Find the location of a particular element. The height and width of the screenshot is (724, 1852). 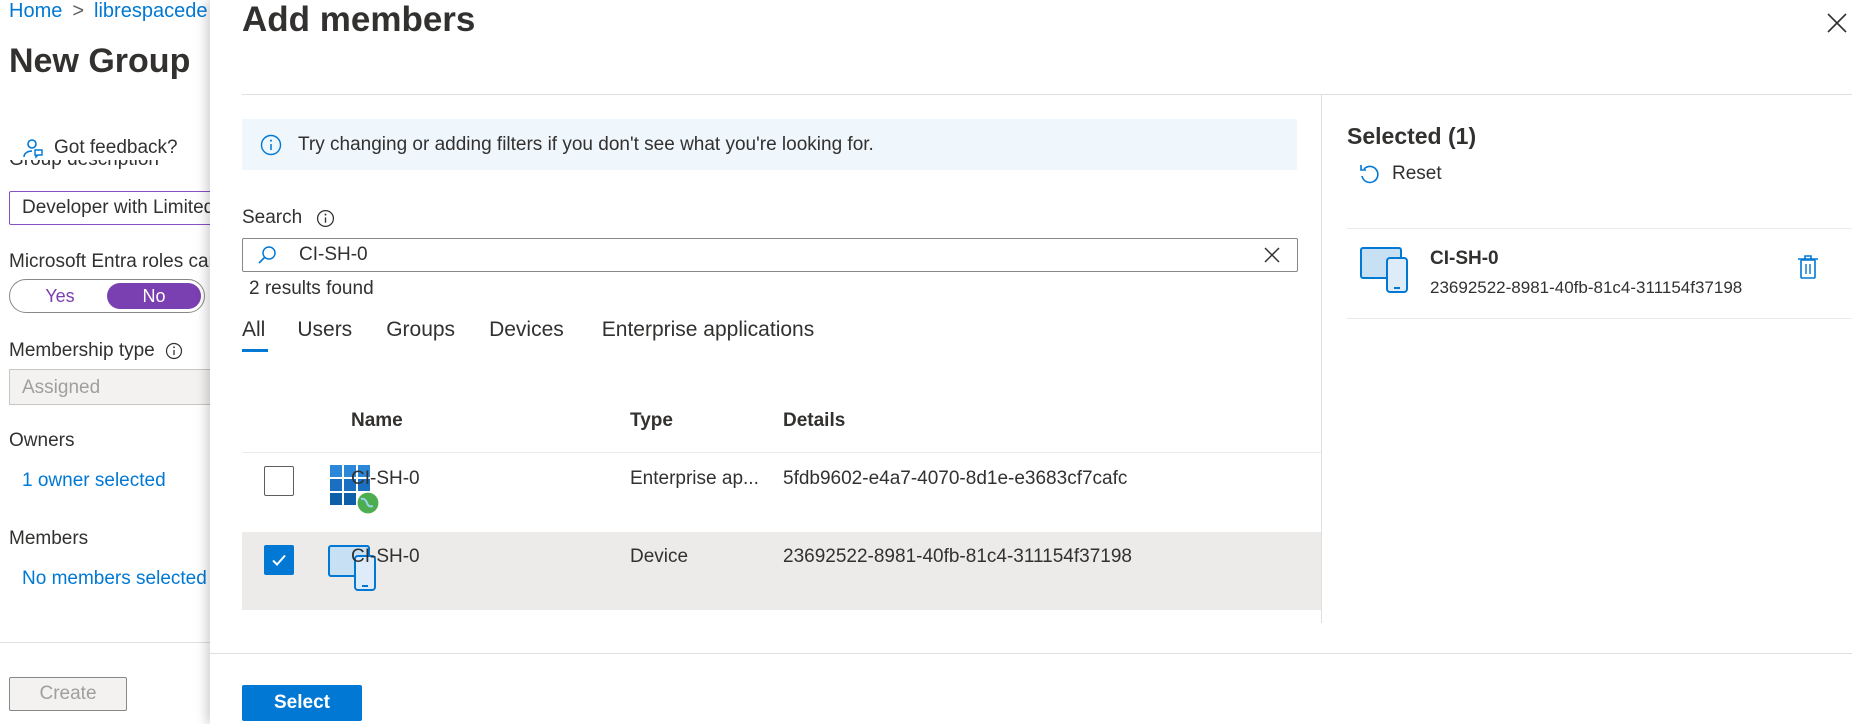

search-label: Search is located at coordinates (288, 218).